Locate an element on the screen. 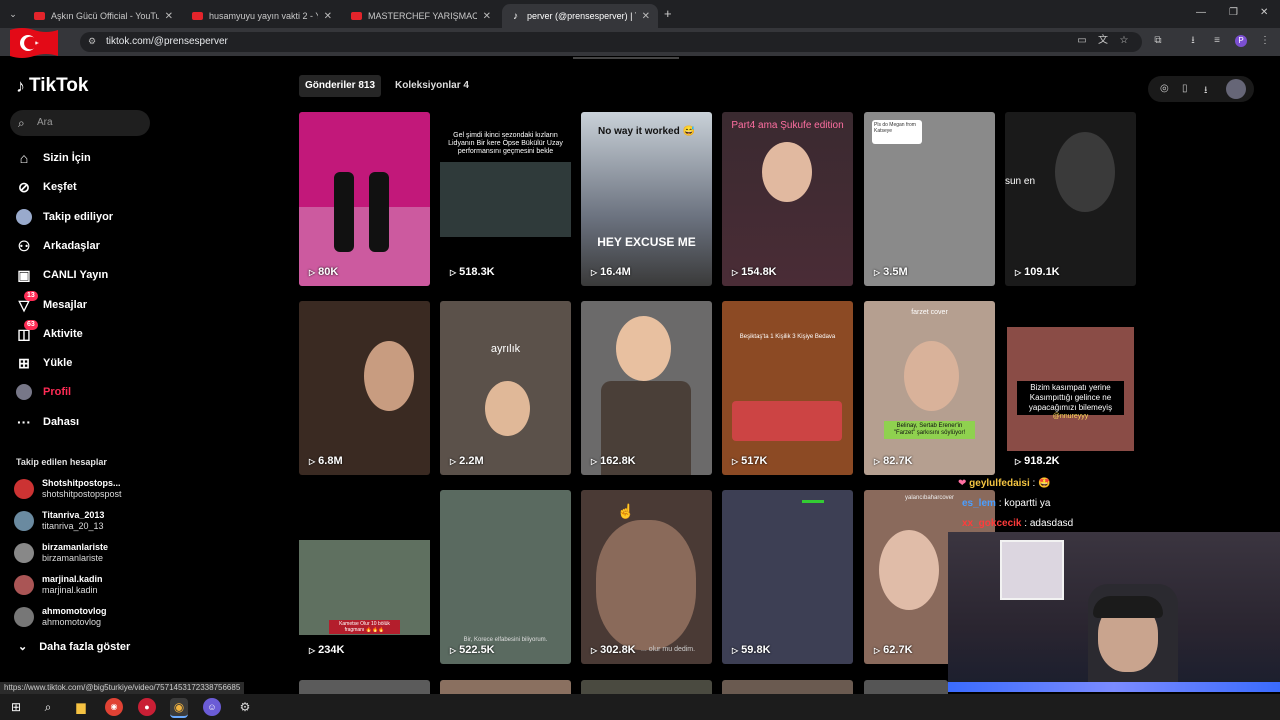  followed-account: marjinal.kadin marjinal.kadin is located at coordinates (58, 585).